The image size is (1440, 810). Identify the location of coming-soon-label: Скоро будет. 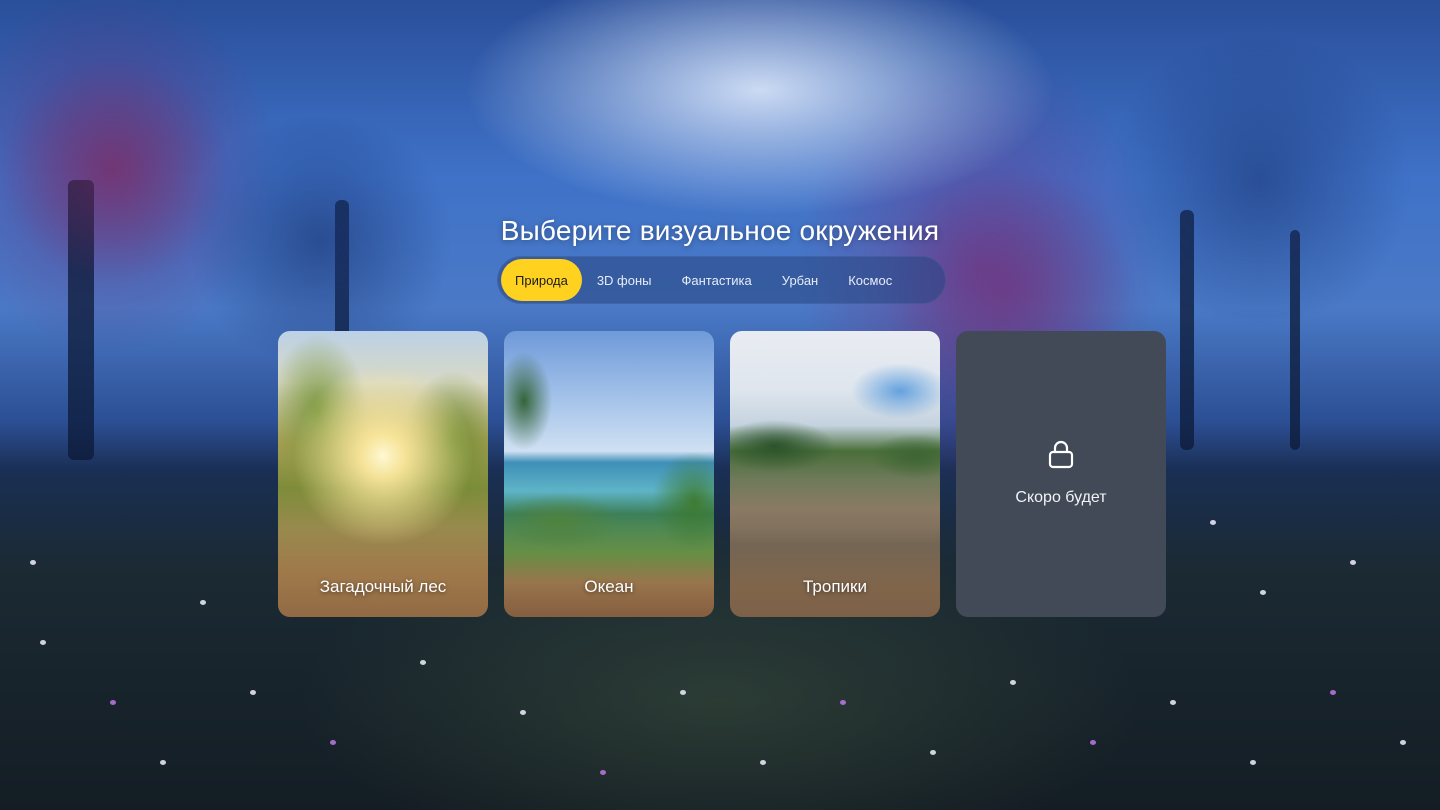
(1061, 497).